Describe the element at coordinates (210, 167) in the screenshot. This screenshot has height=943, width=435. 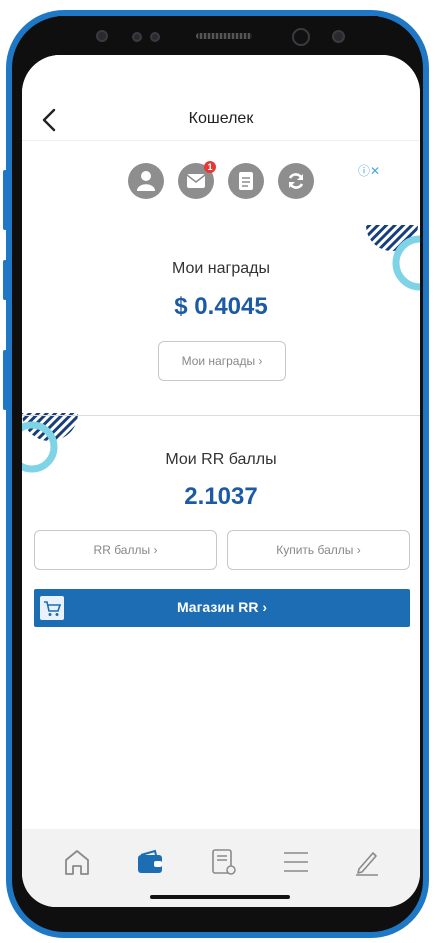
I see `notification-badge: 1` at that location.